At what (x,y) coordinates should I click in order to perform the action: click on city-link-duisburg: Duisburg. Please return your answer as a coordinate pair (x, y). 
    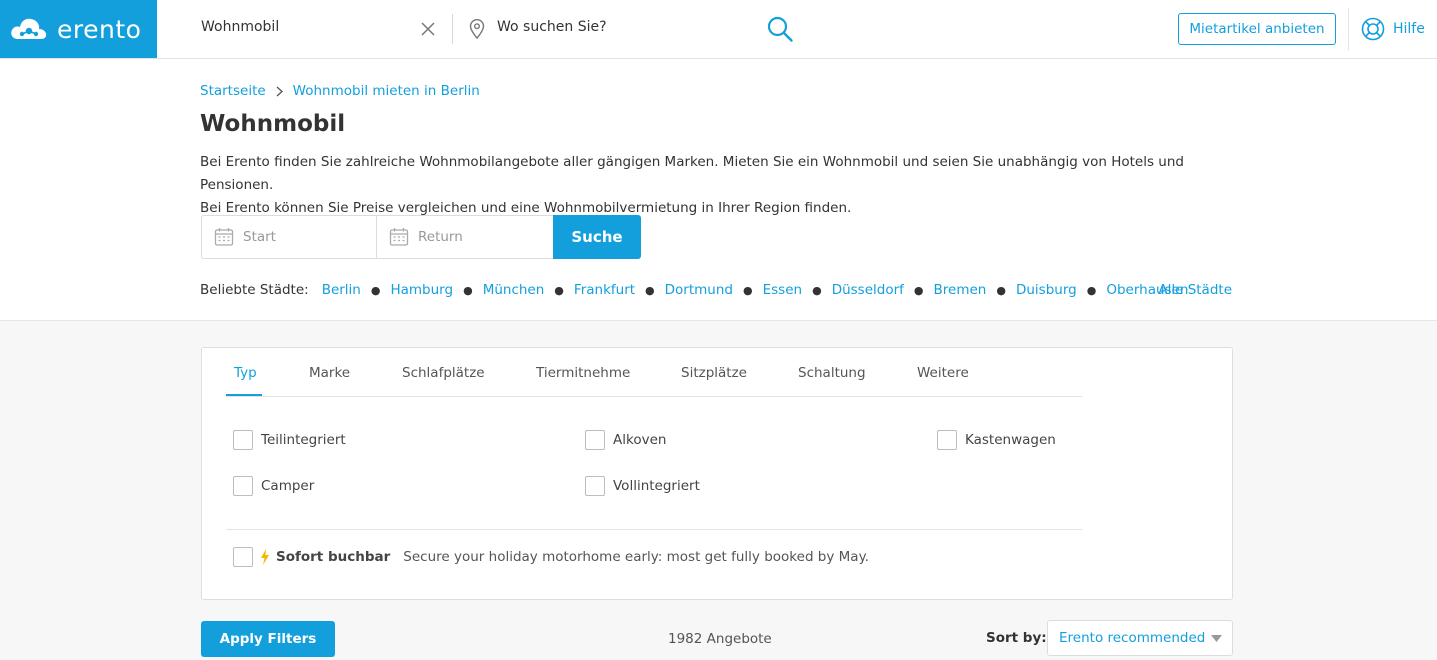
    Looking at the image, I should click on (1046, 290).